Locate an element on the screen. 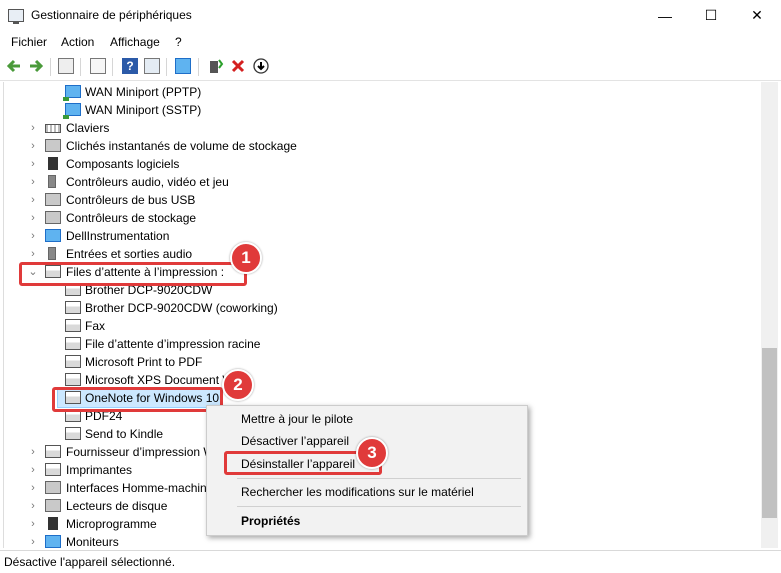 This screenshot has height=573, width=781. network-adapter-icon is located at coordinates (72, 93).